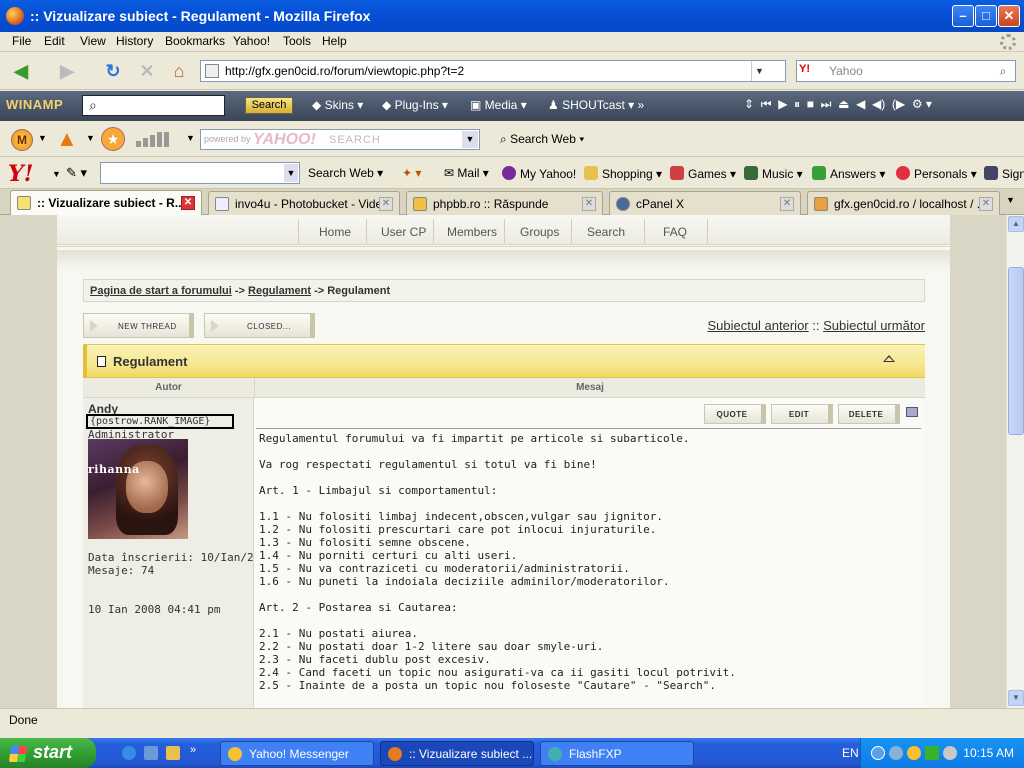  What do you see at coordinates (874, 325) in the screenshot?
I see `next-topic-link: Subiectul următor` at bounding box center [874, 325].